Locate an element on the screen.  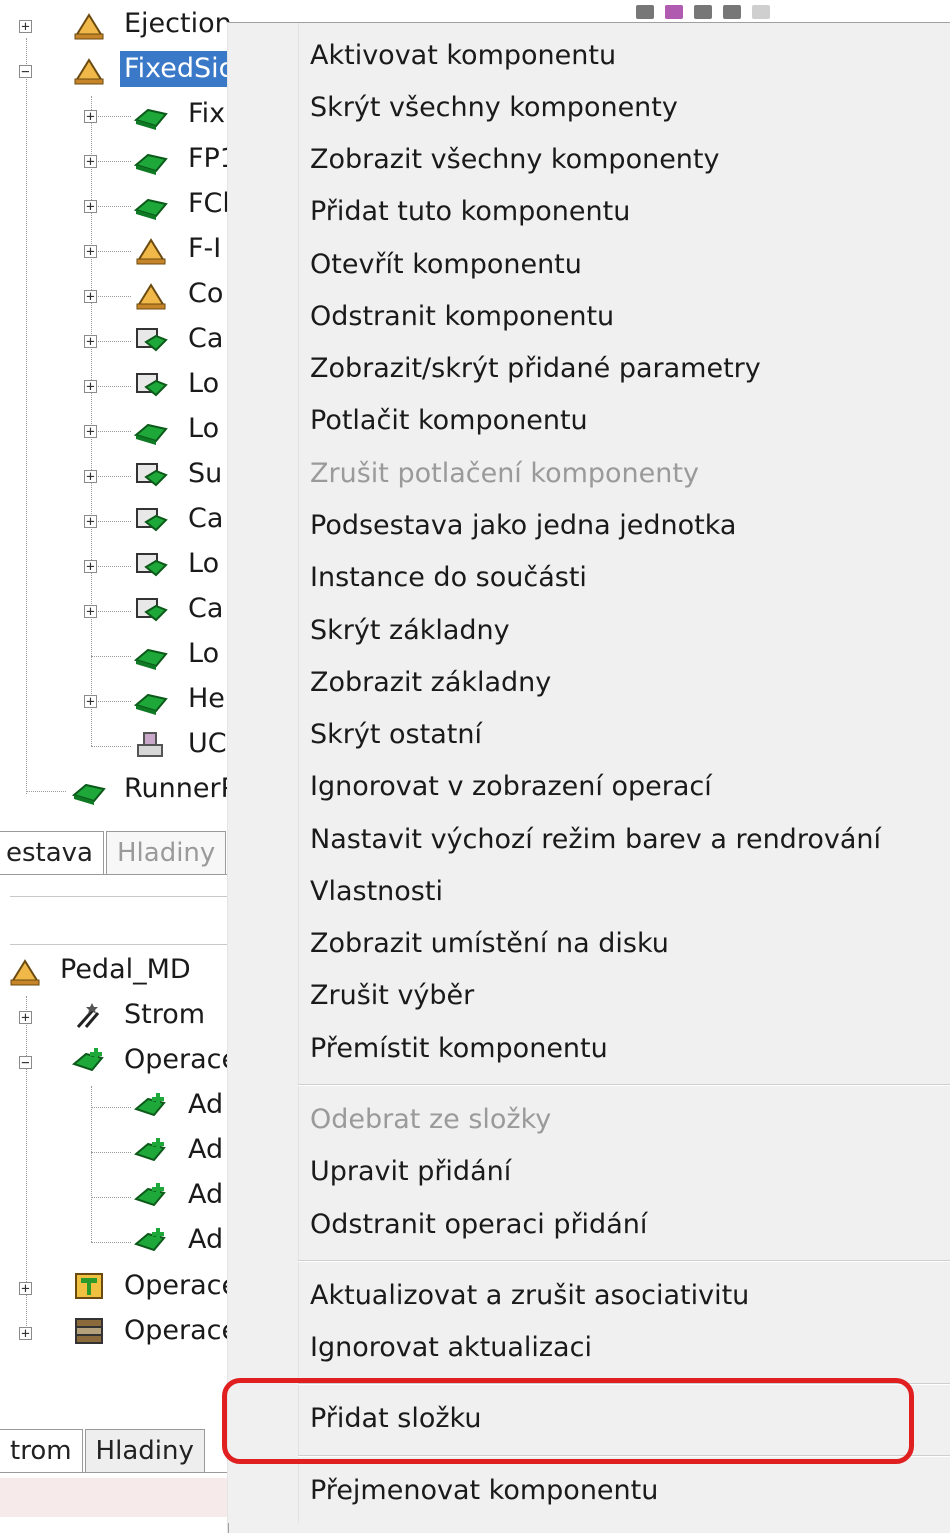
wand-icon is located at coordinates (88, 1015).